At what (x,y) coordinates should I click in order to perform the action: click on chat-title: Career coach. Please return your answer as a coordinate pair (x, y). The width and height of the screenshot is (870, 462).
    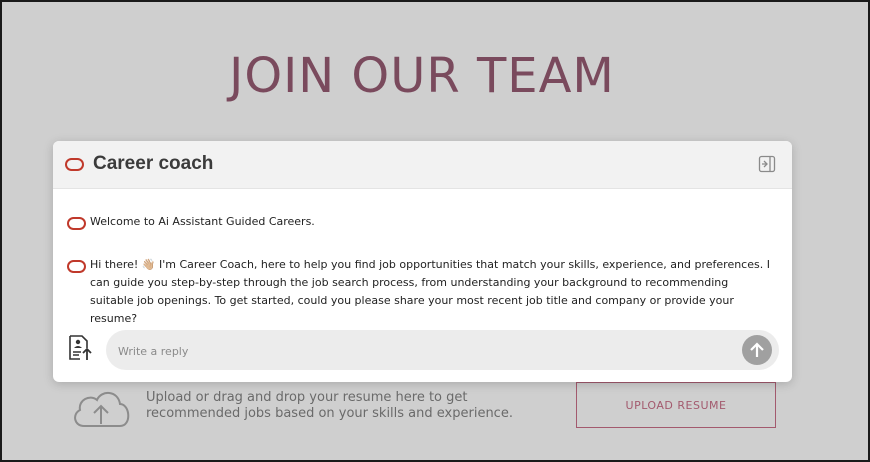
    Looking at the image, I should click on (153, 163).